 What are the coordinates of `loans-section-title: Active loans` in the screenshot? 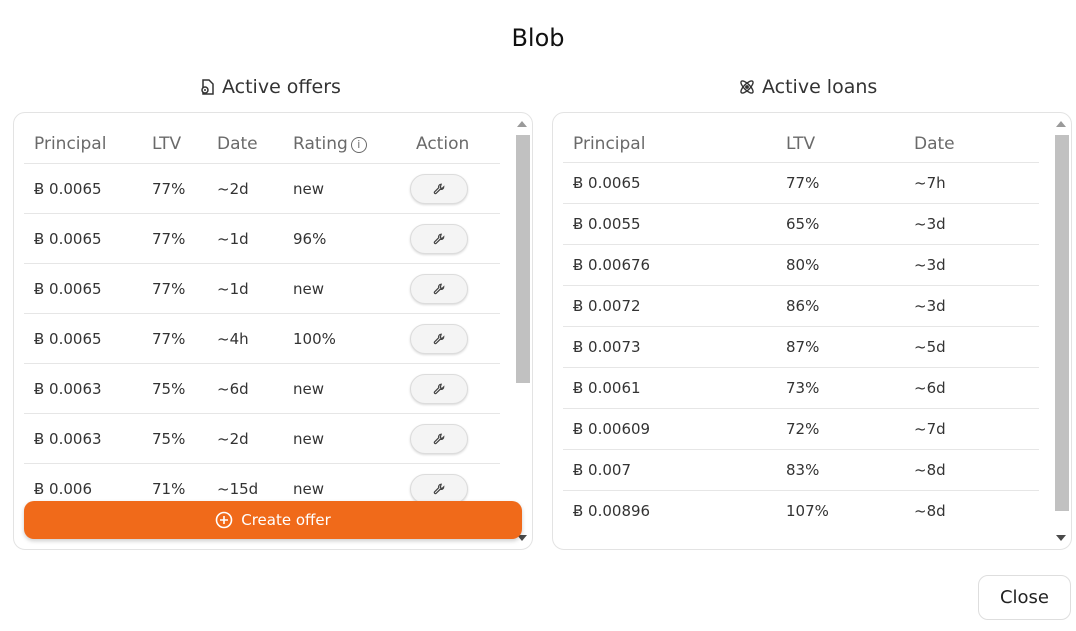 It's located at (807, 87).